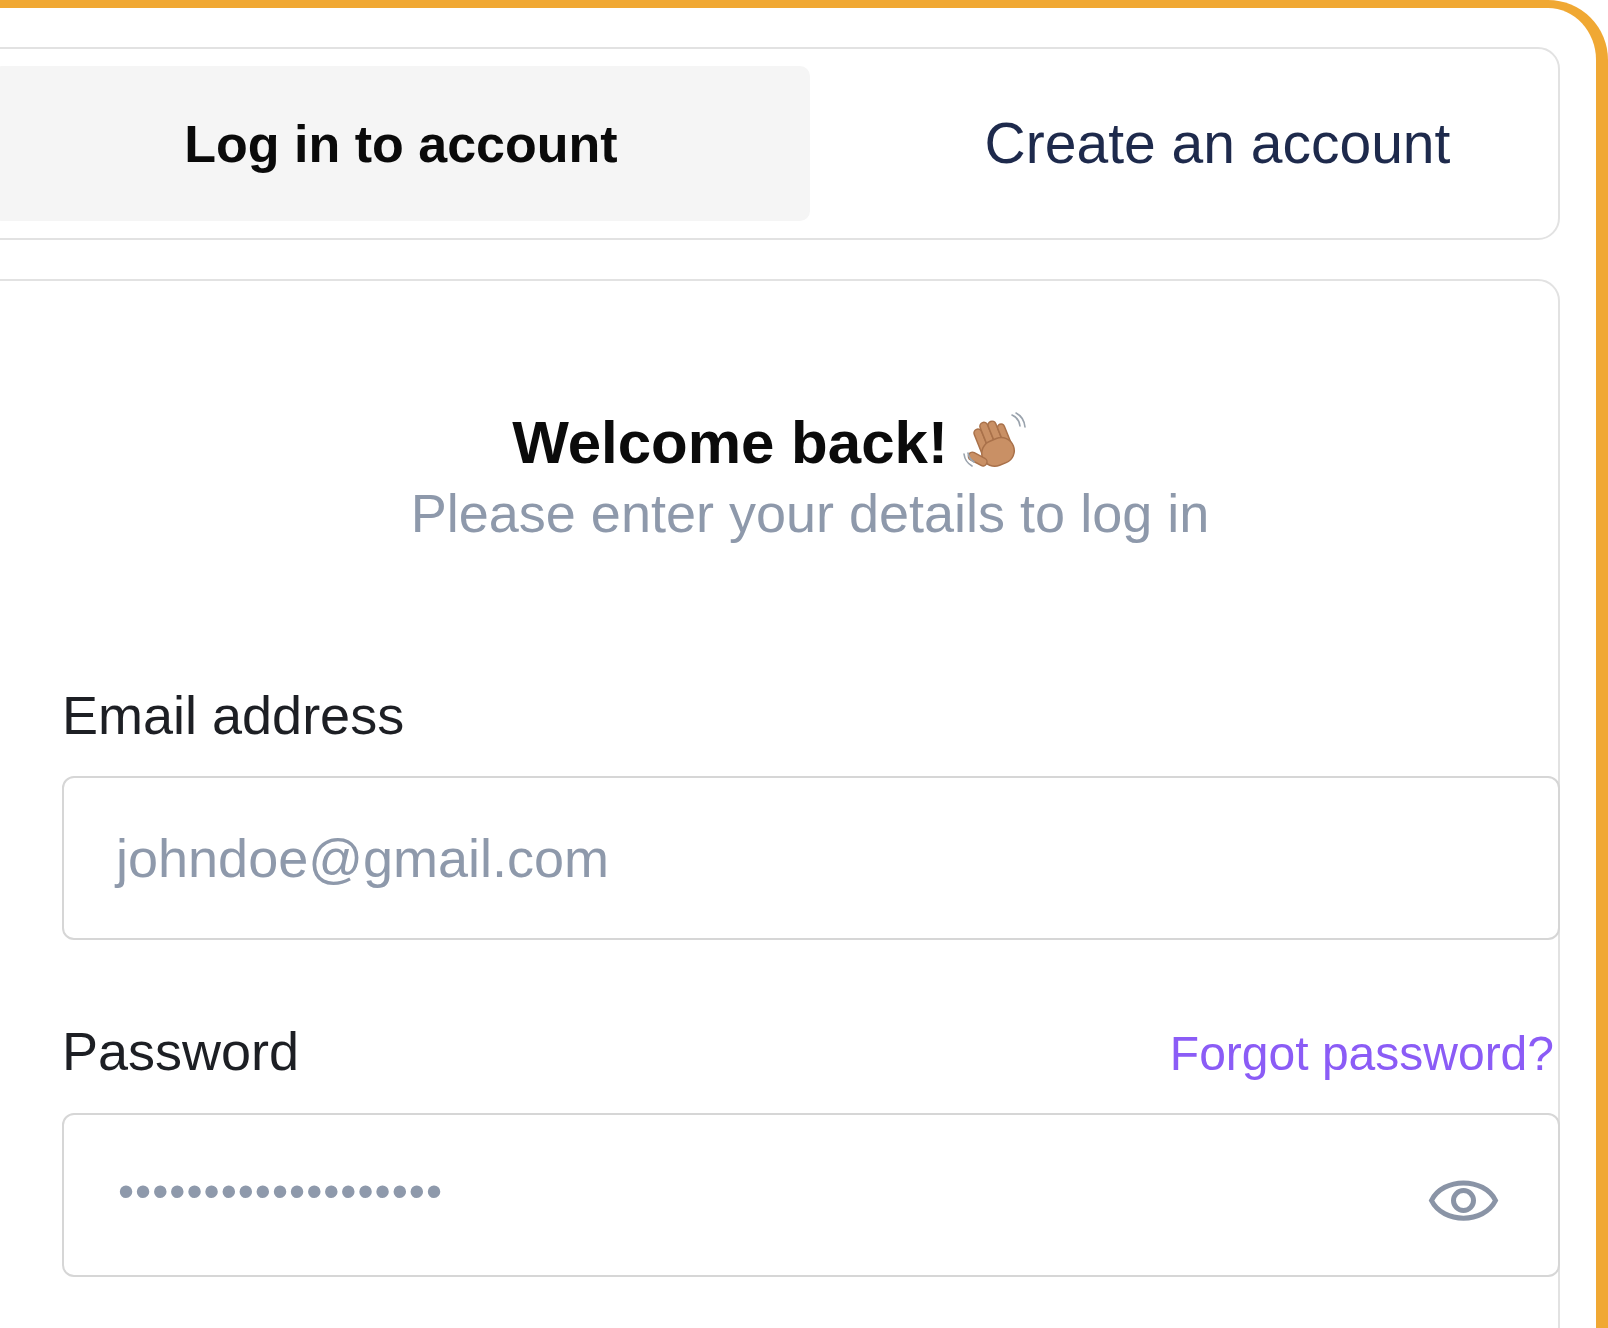  I want to click on welcome-title: Welcome back!, so click(730, 443).